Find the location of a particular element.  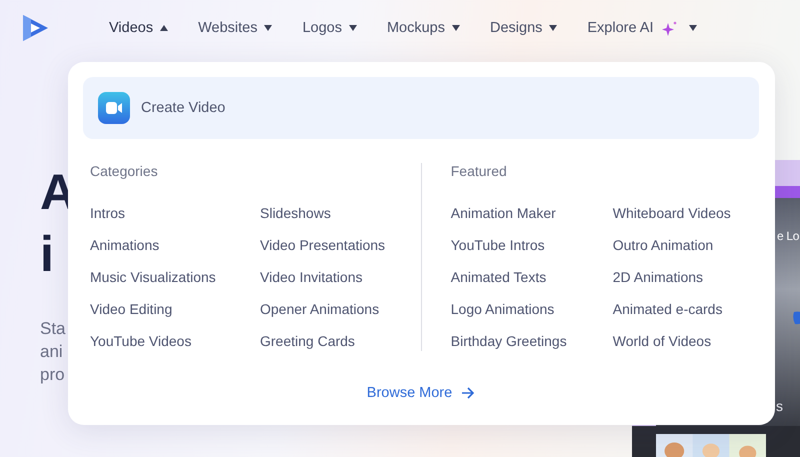

menu-link: Animated e-cards is located at coordinates (685, 309).